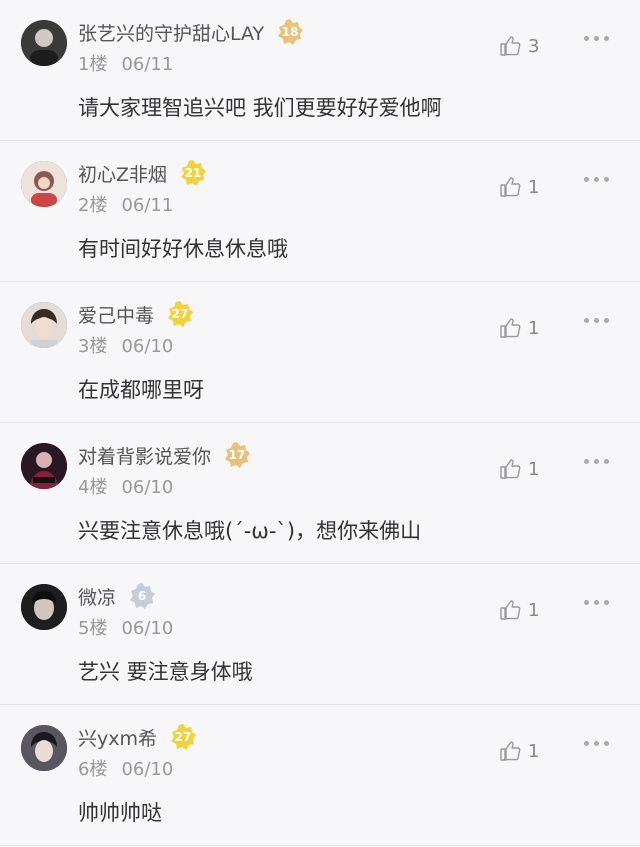  Describe the element at coordinates (117, 737) in the screenshot. I see `username-text: 兴yxm希` at that location.